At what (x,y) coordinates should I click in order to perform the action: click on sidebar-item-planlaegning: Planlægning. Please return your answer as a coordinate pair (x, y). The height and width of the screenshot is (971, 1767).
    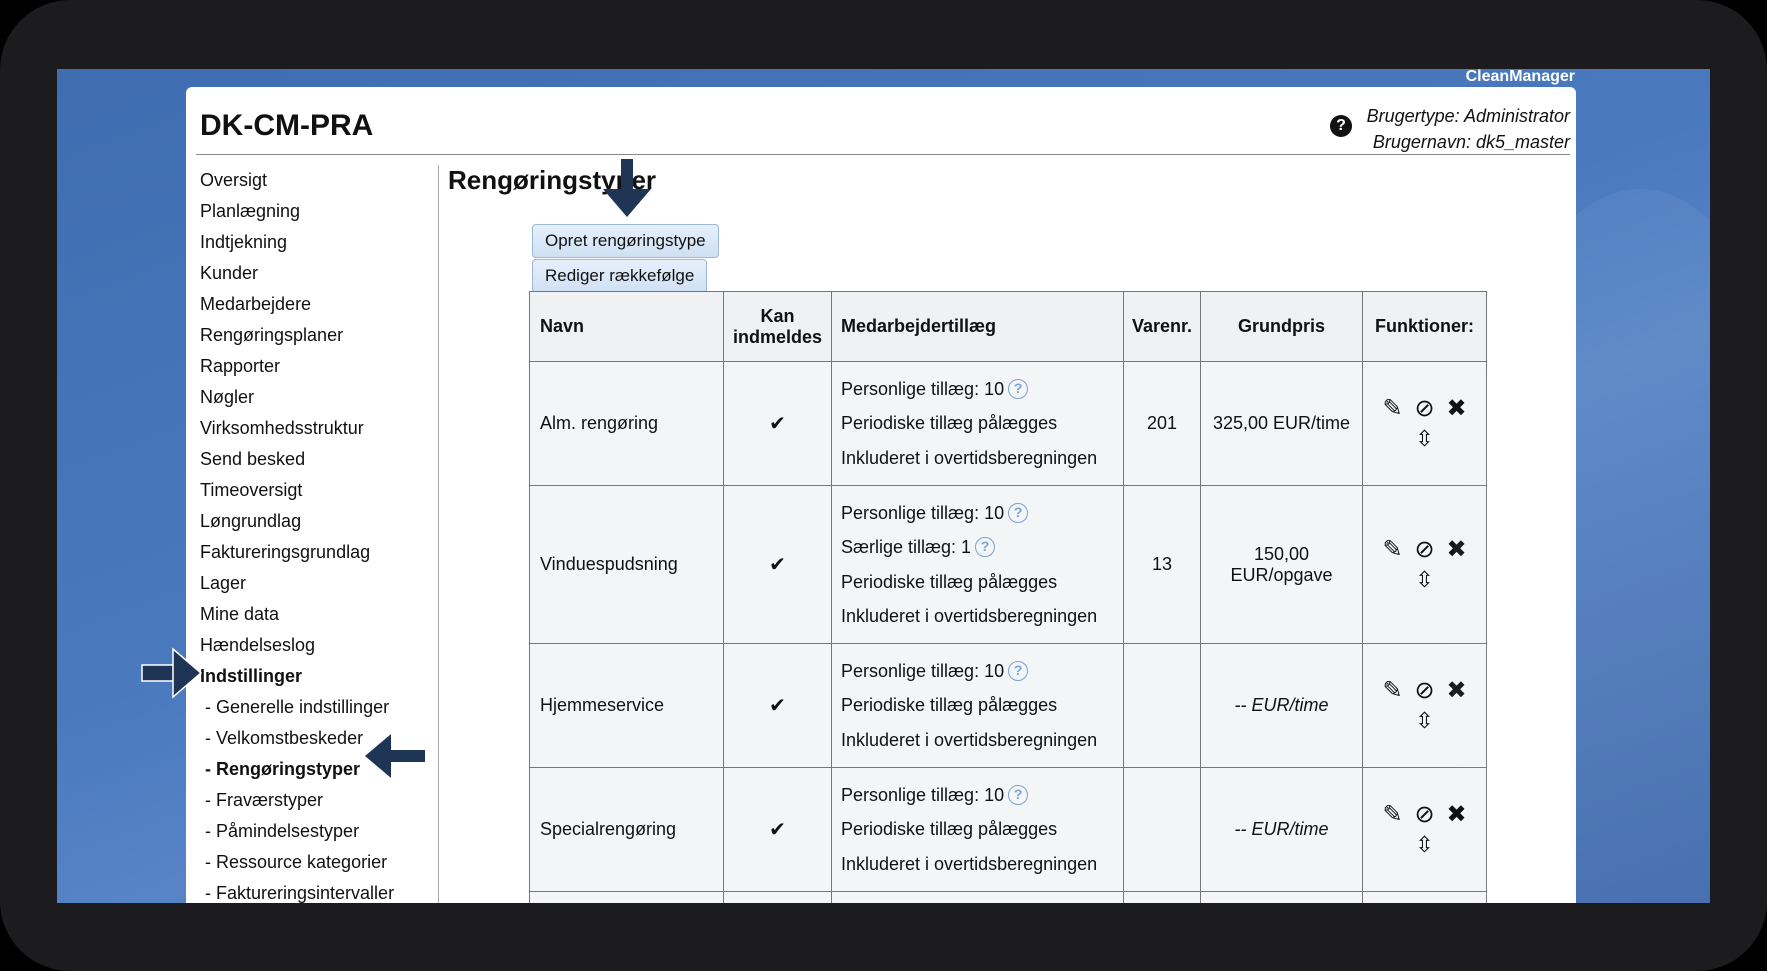
    Looking at the image, I should click on (315, 211).